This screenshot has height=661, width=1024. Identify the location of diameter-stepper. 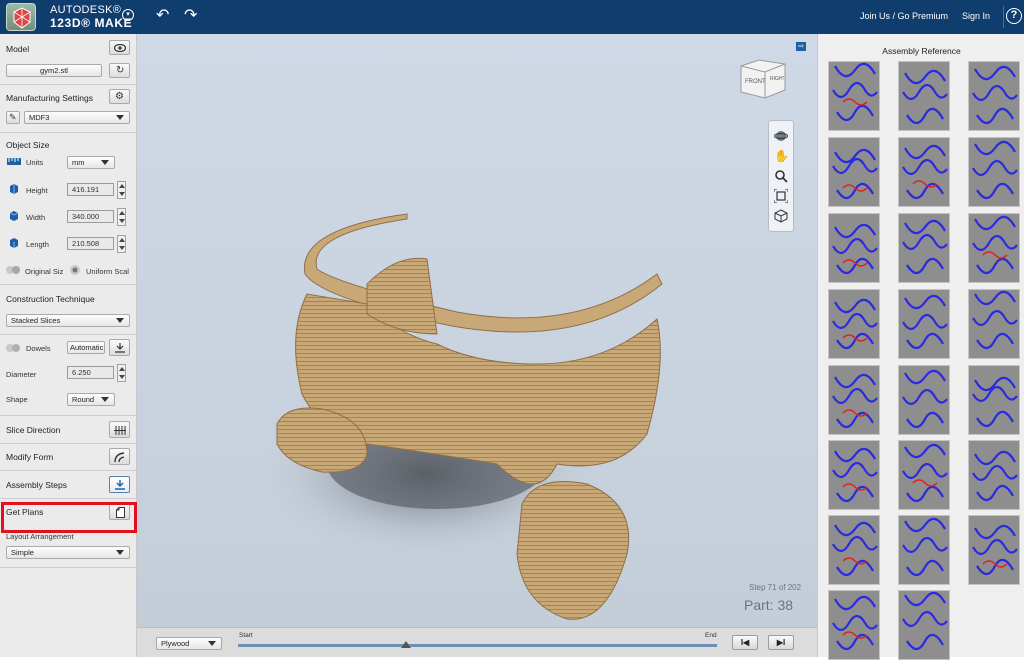
(121, 373).